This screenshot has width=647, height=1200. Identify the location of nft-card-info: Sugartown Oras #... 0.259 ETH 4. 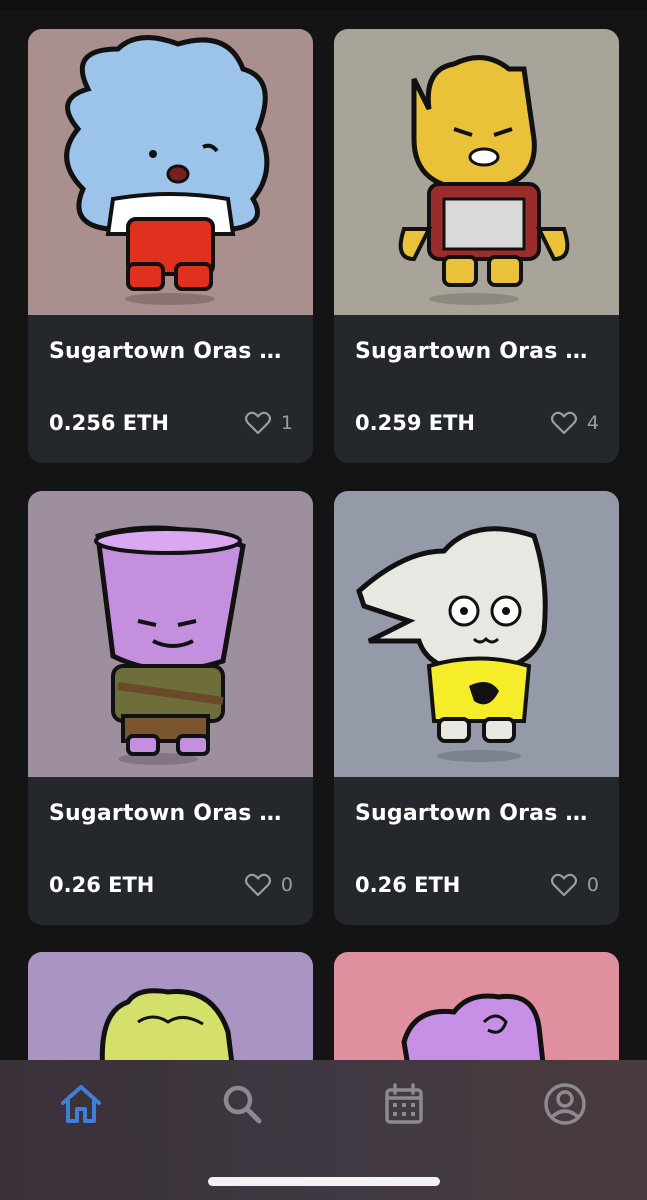
(476, 389).